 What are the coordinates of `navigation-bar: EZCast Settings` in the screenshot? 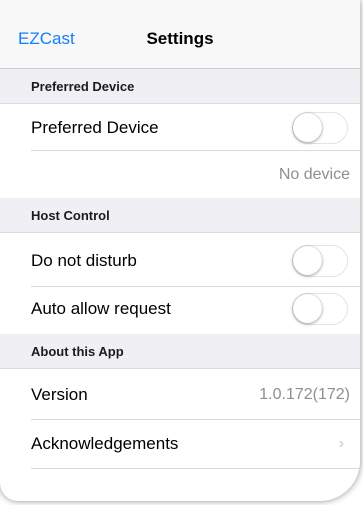 It's located at (180, 34).